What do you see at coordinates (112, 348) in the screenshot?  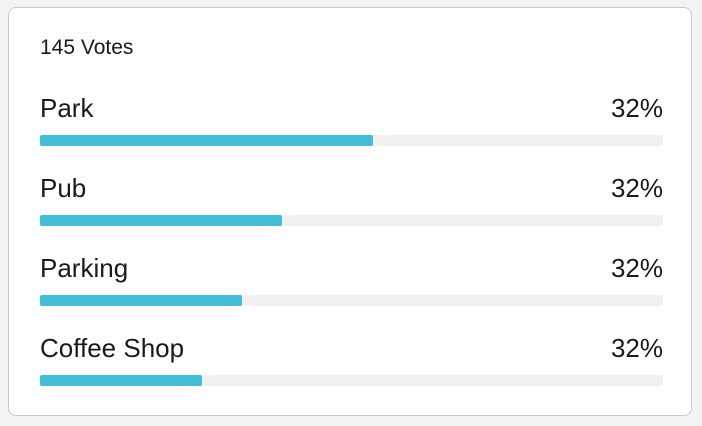 I see `option-label: Coffee Shop` at bounding box center [112, 348].